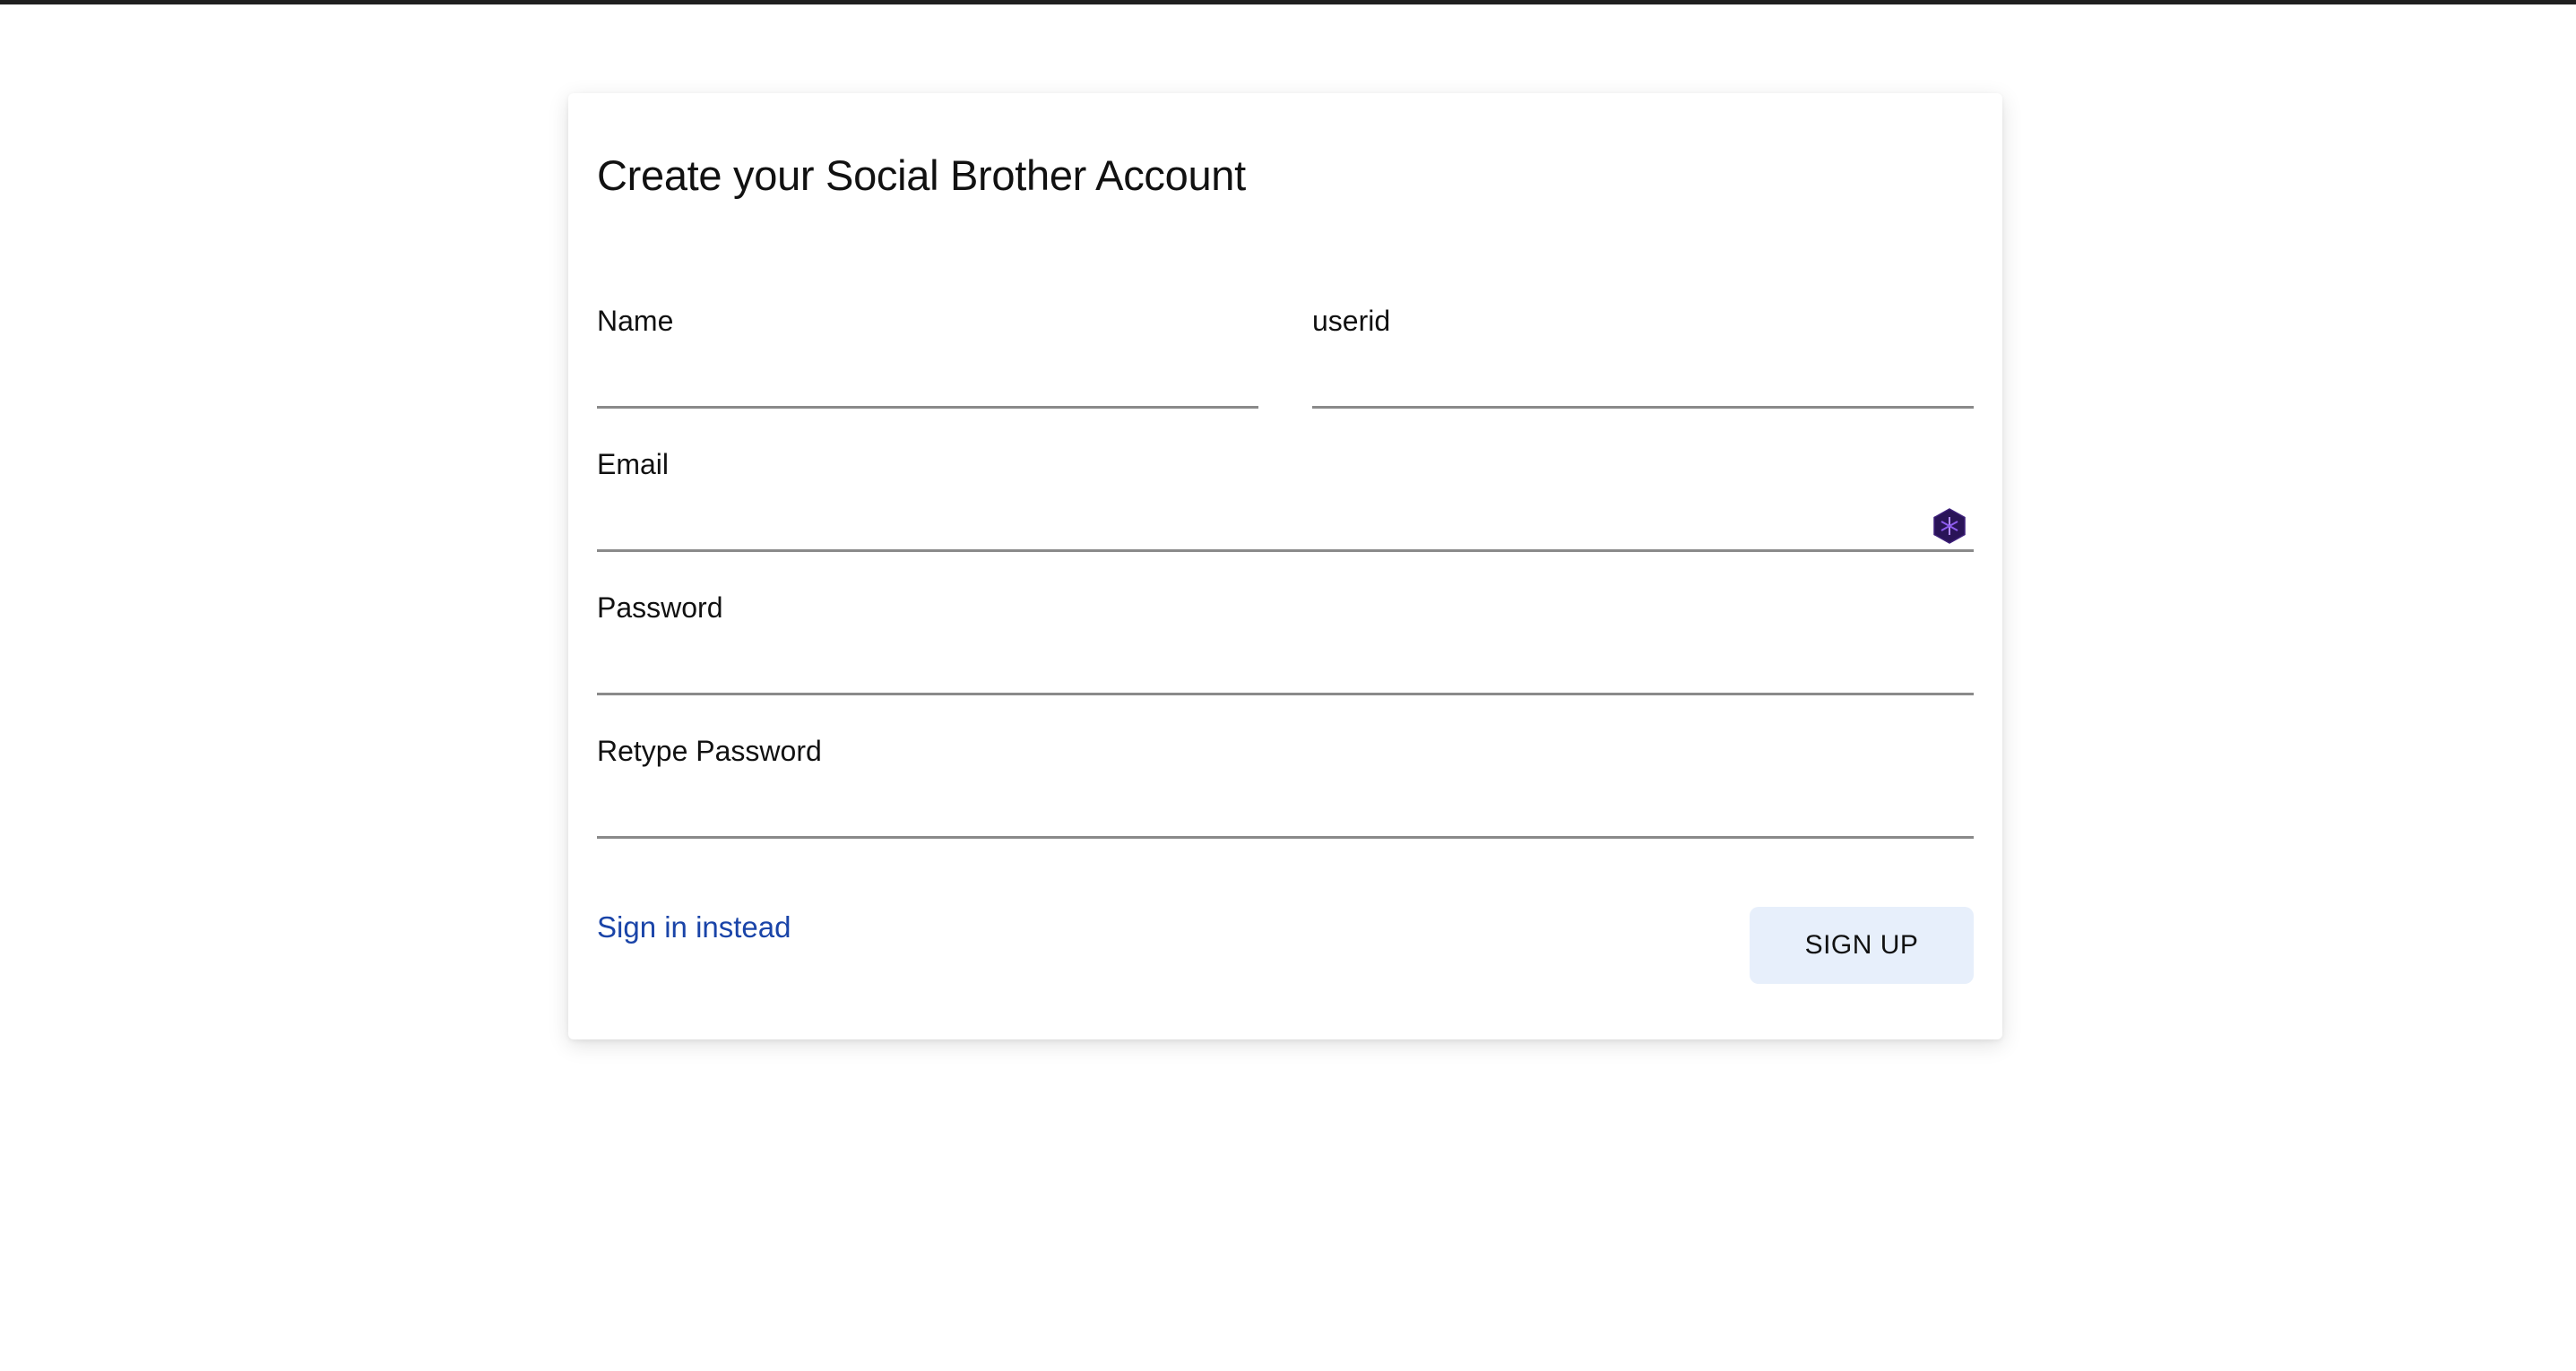  I want to click on password-field-group: Password, so click(1285, 644).